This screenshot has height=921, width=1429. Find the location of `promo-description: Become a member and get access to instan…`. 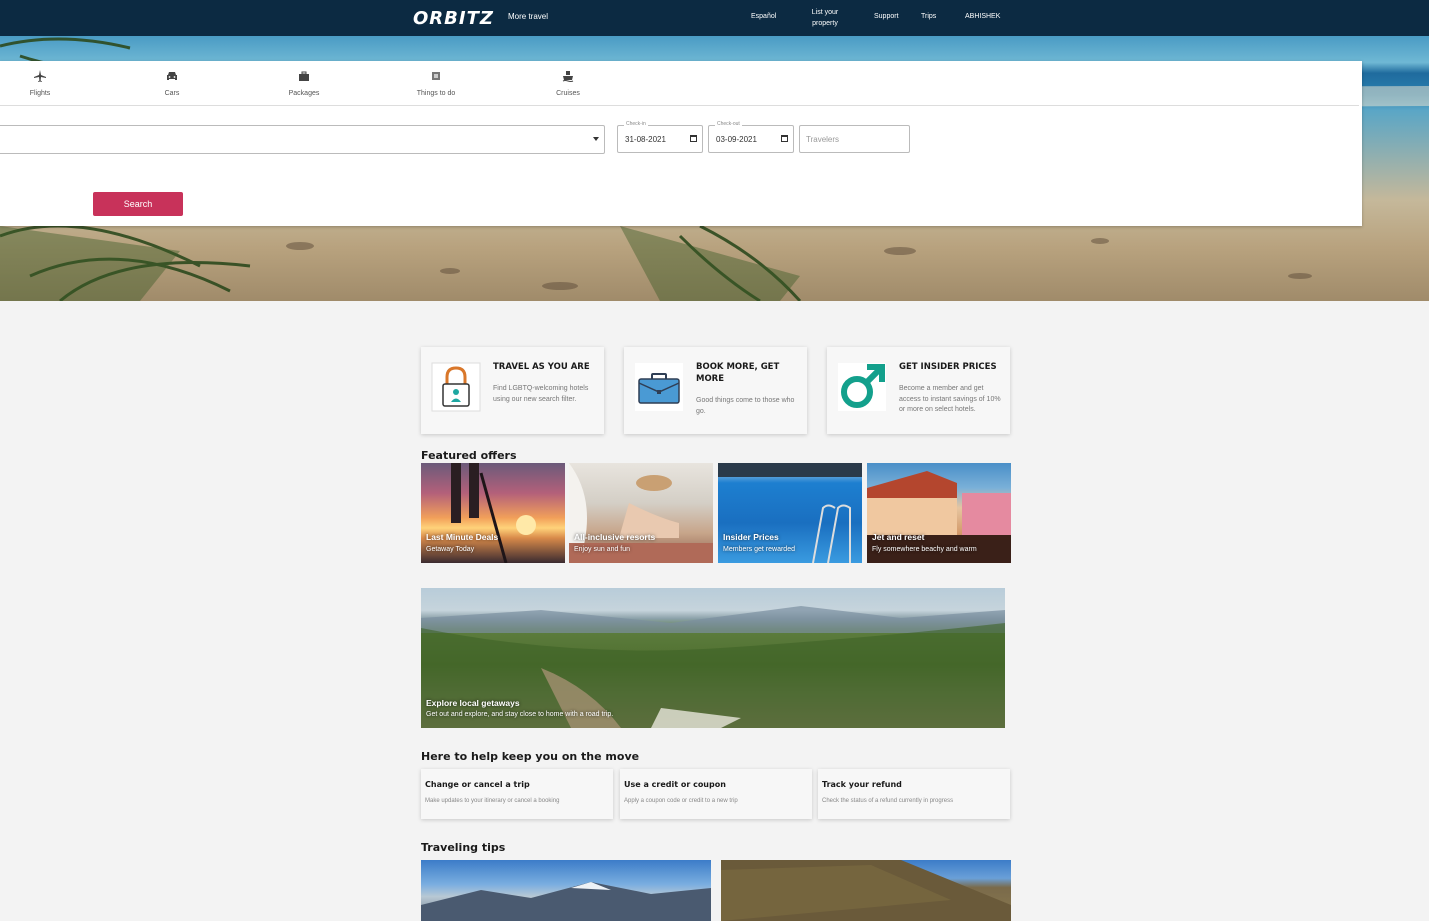

promo-description: Become a member and get access to instan… is located at coordinates (950, 399).